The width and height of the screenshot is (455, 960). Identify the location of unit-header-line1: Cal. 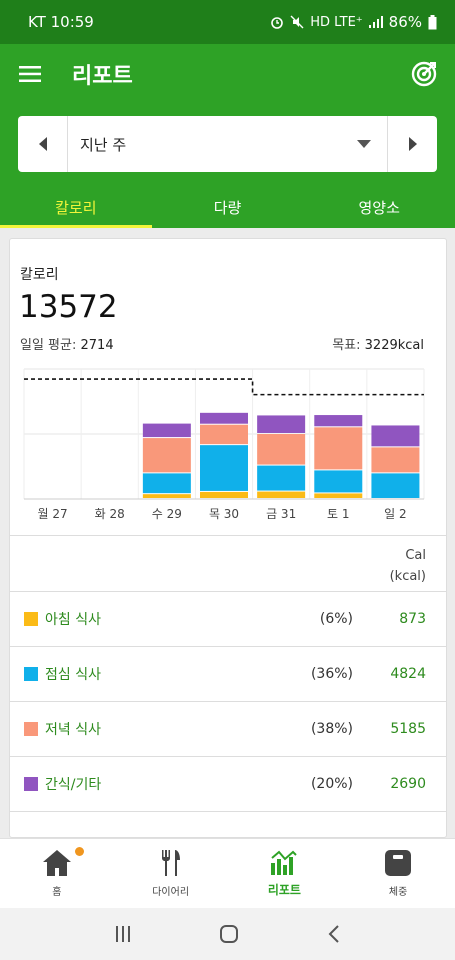
(415, 555).